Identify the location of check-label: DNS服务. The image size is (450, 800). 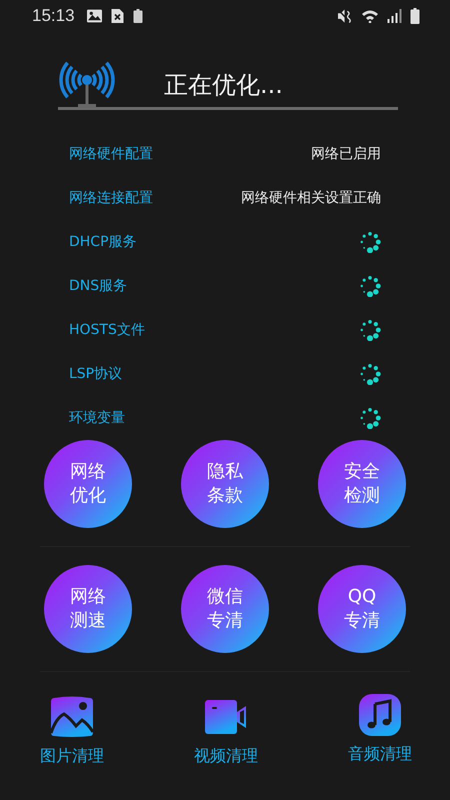
(98, 286).